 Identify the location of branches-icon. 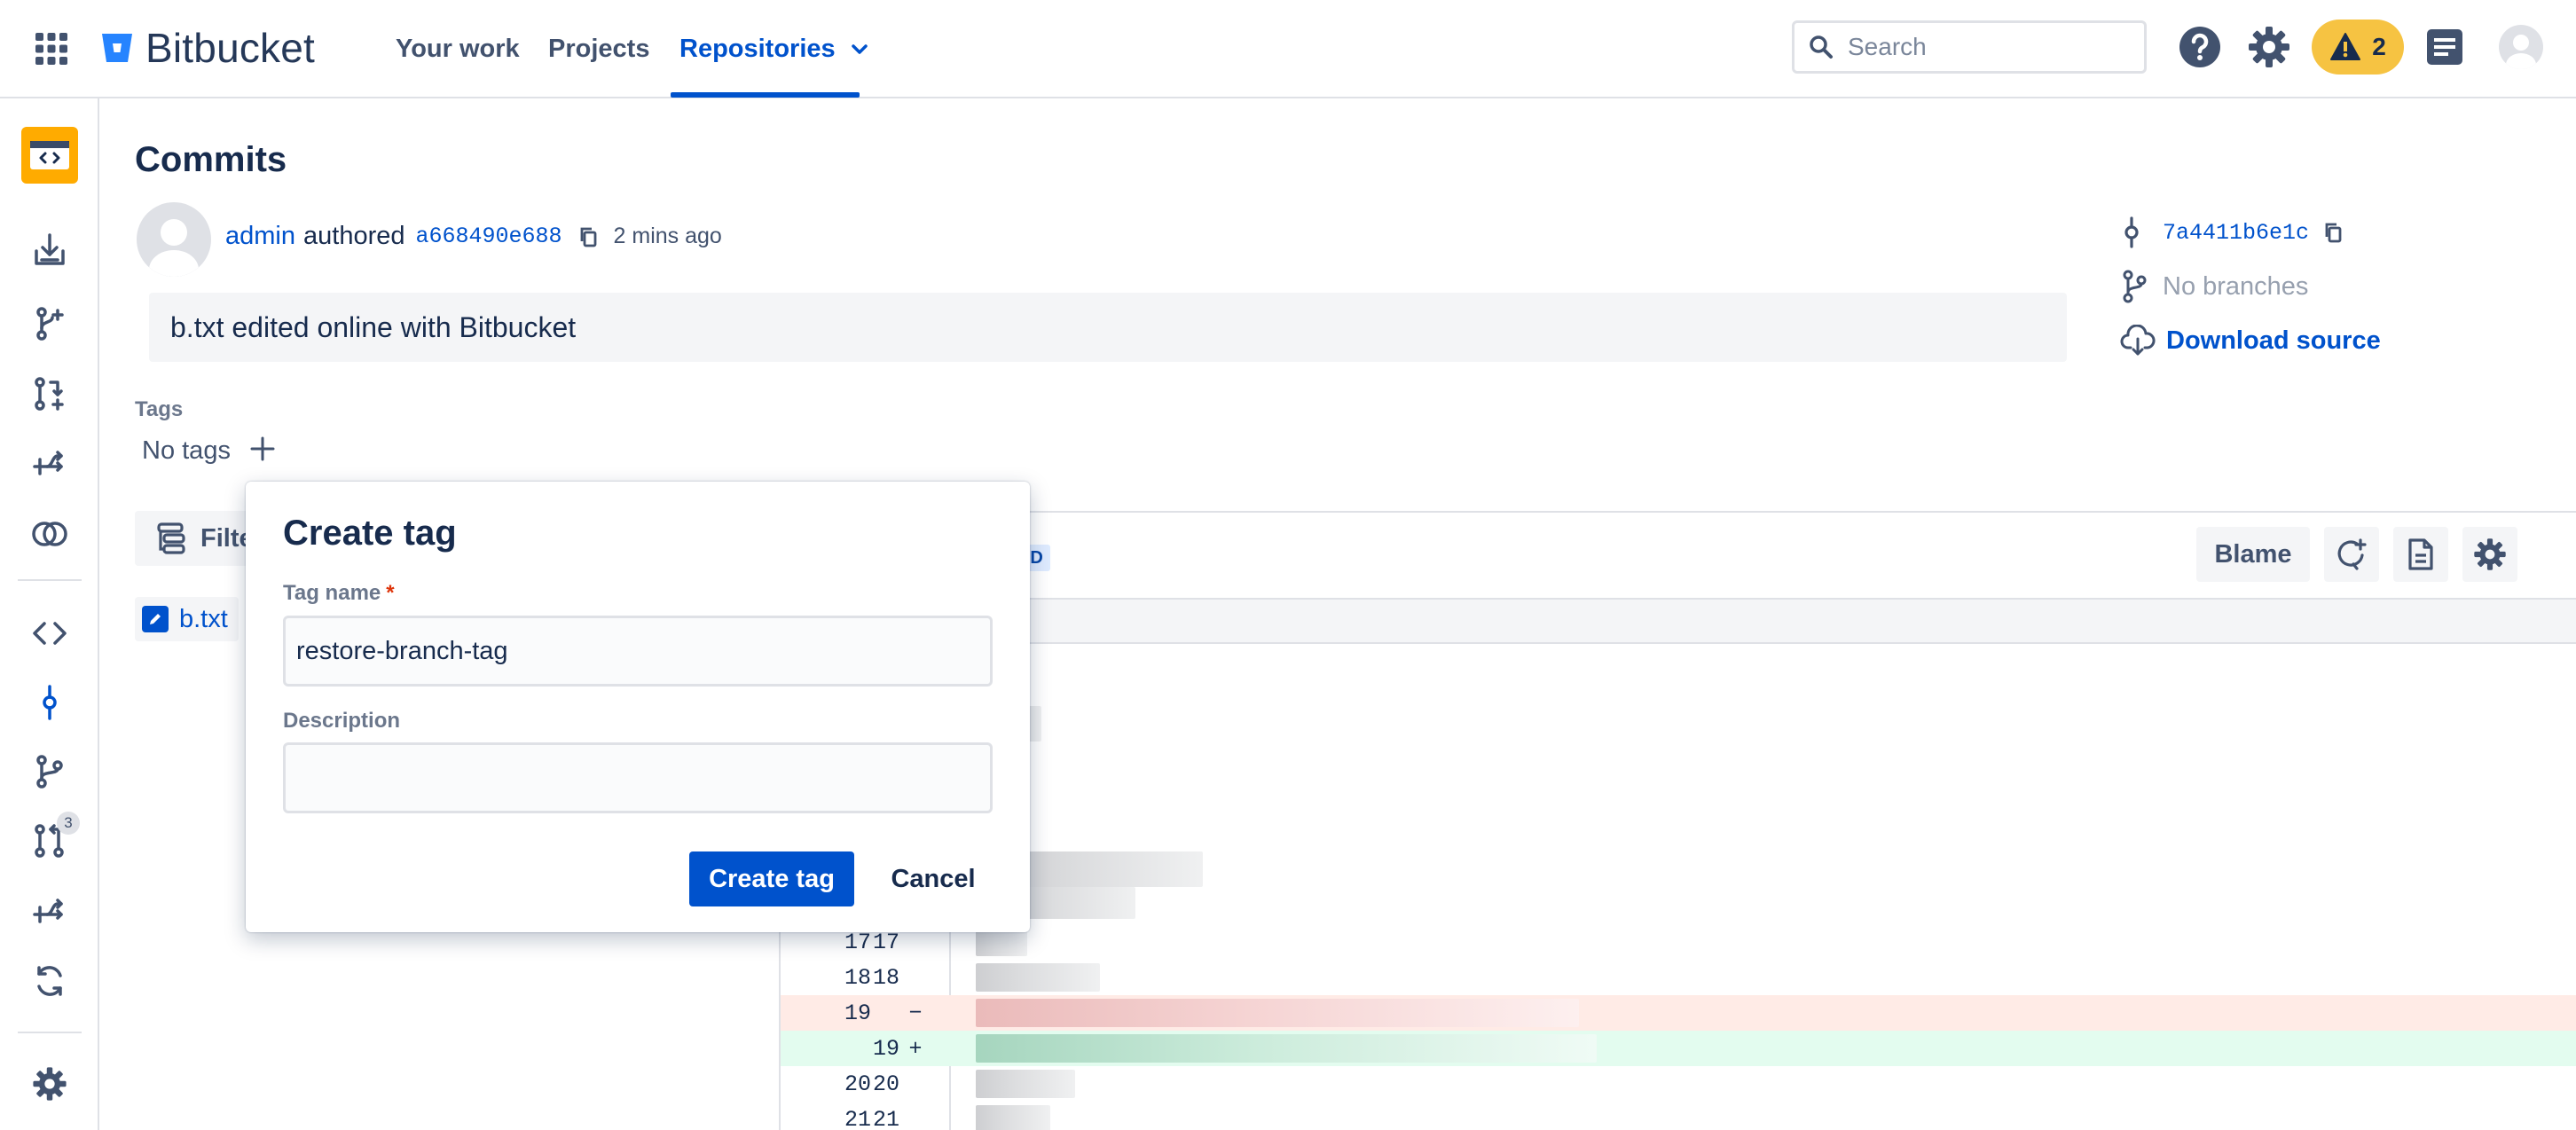
(49, 772).